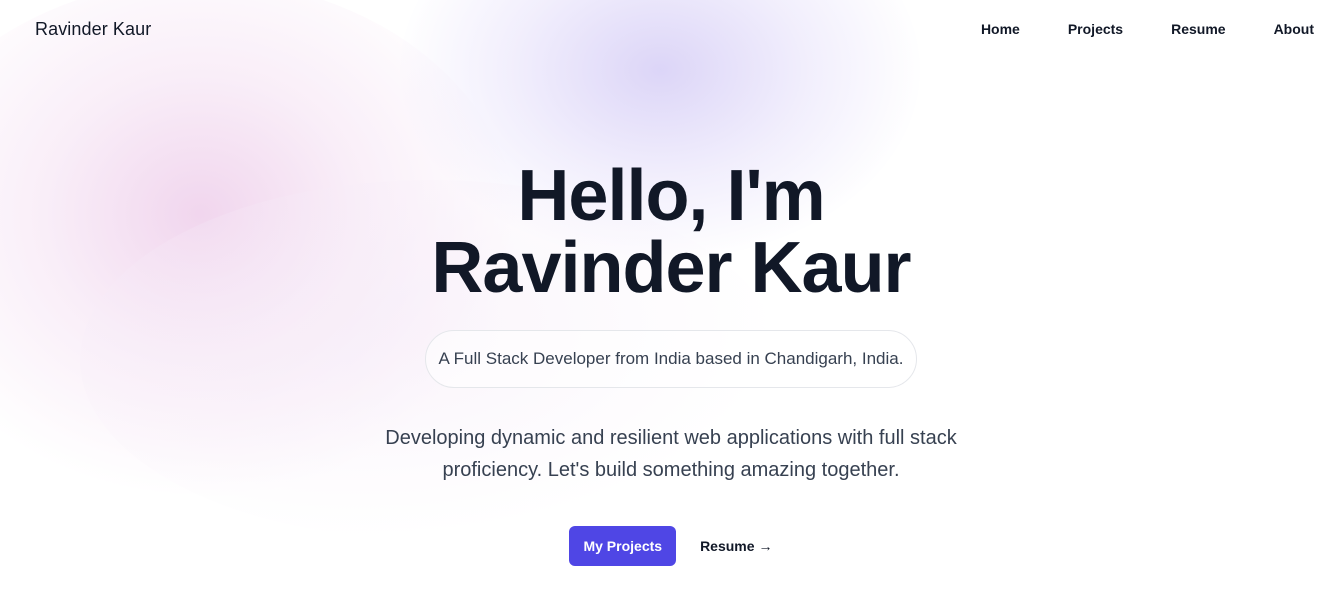 This screenshot has width=1342, height=599. What do you see at coordinates (727, 546) in the screenshot?
I see `resume-link-label: Resume` at bounding box center [727, 546].